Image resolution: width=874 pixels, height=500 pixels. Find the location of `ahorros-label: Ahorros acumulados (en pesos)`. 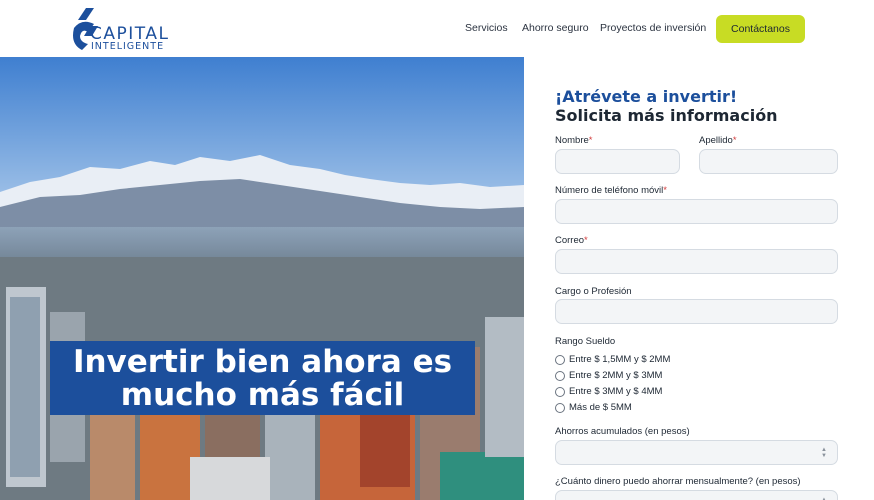

ahorros-label: Ahorros acumulados (en pesos) is located at coordinates (622, 431).